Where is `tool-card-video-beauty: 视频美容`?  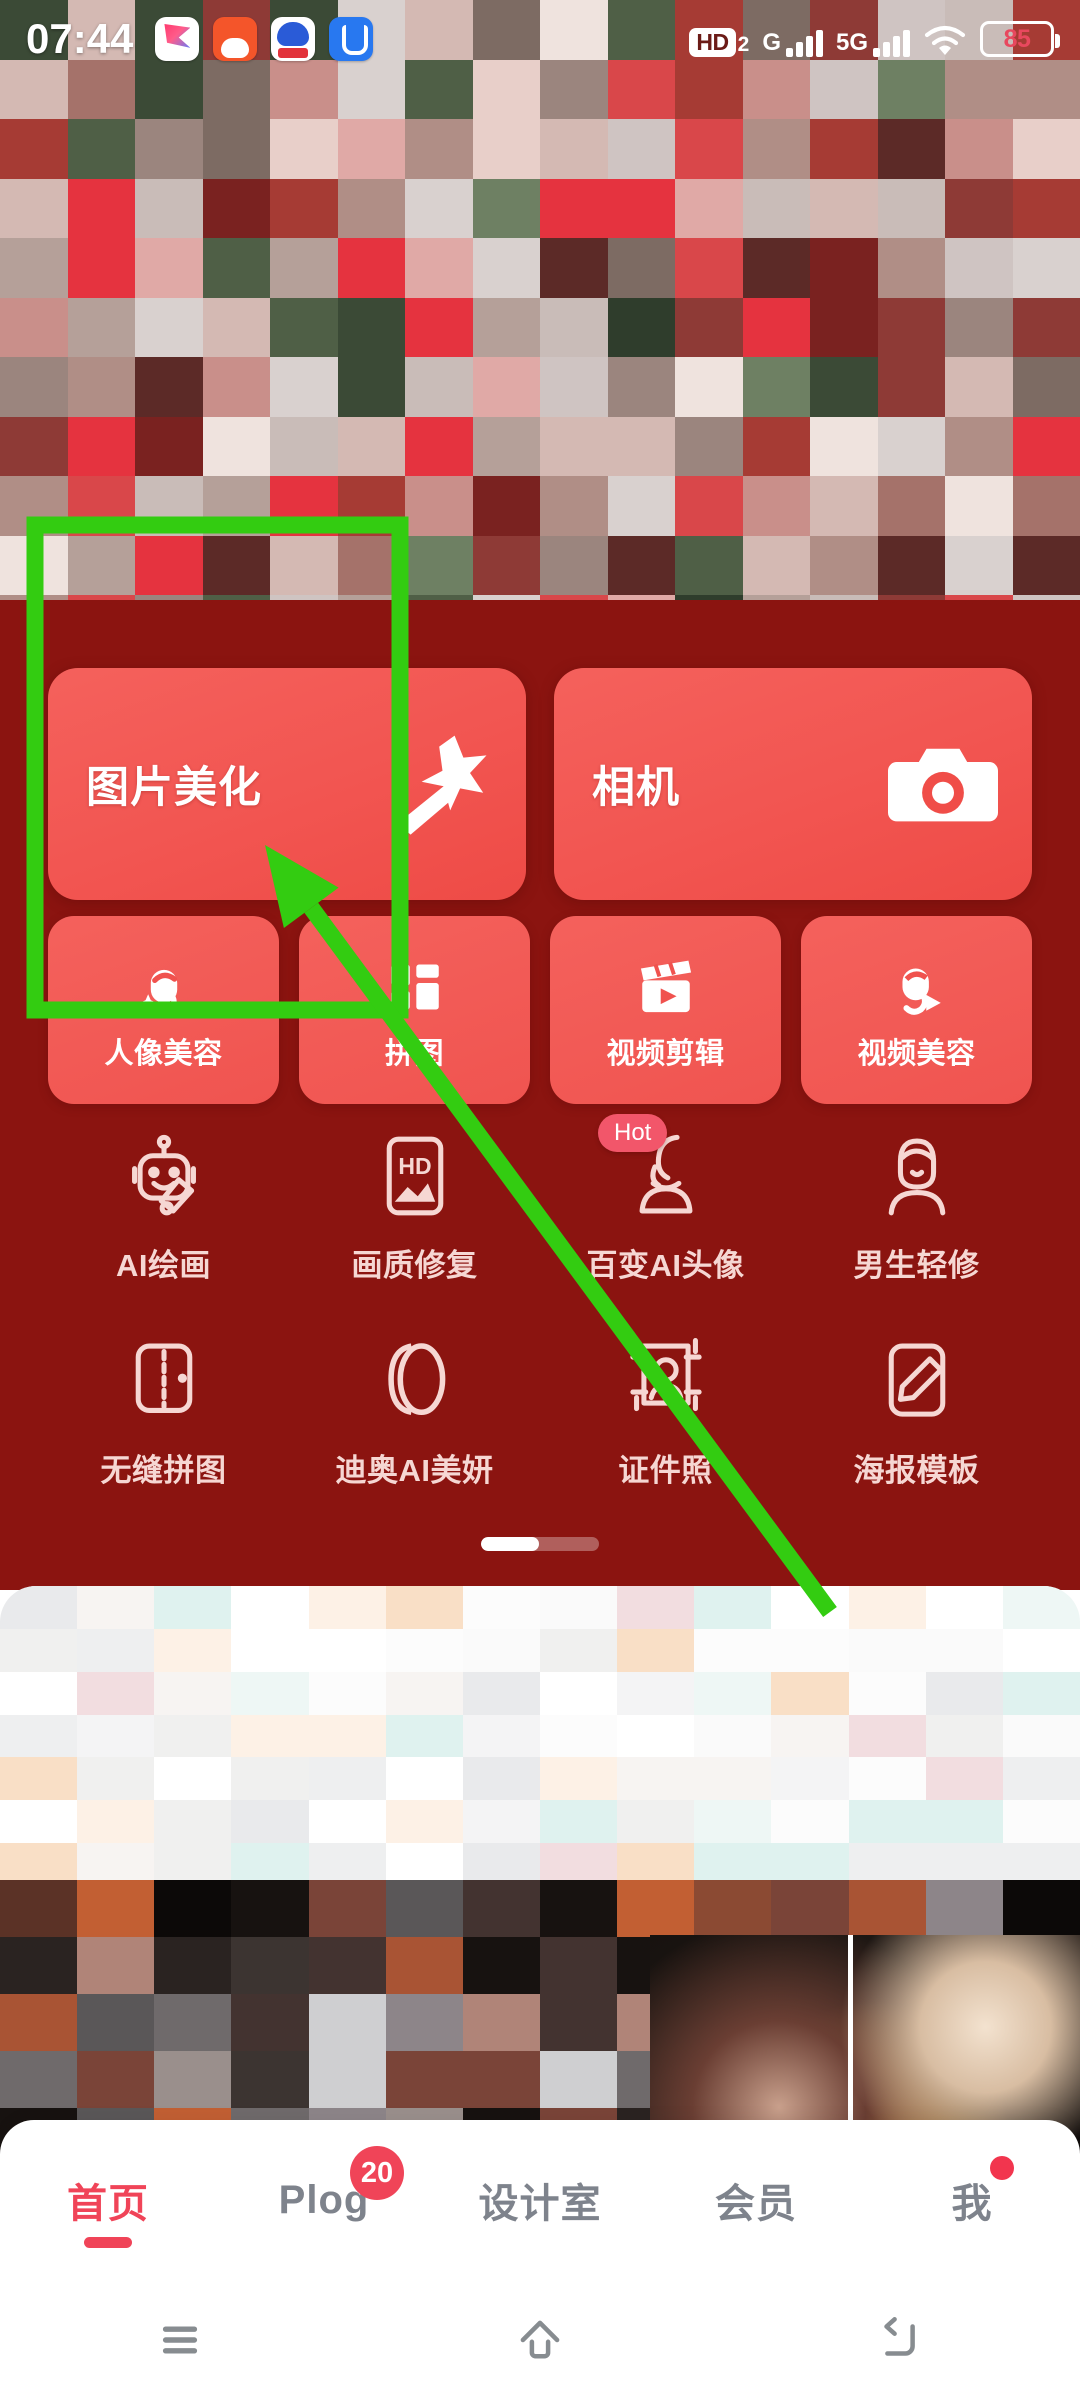 tool-card-video-beauty: 视频美容 is located at coordinates (916, 1010).